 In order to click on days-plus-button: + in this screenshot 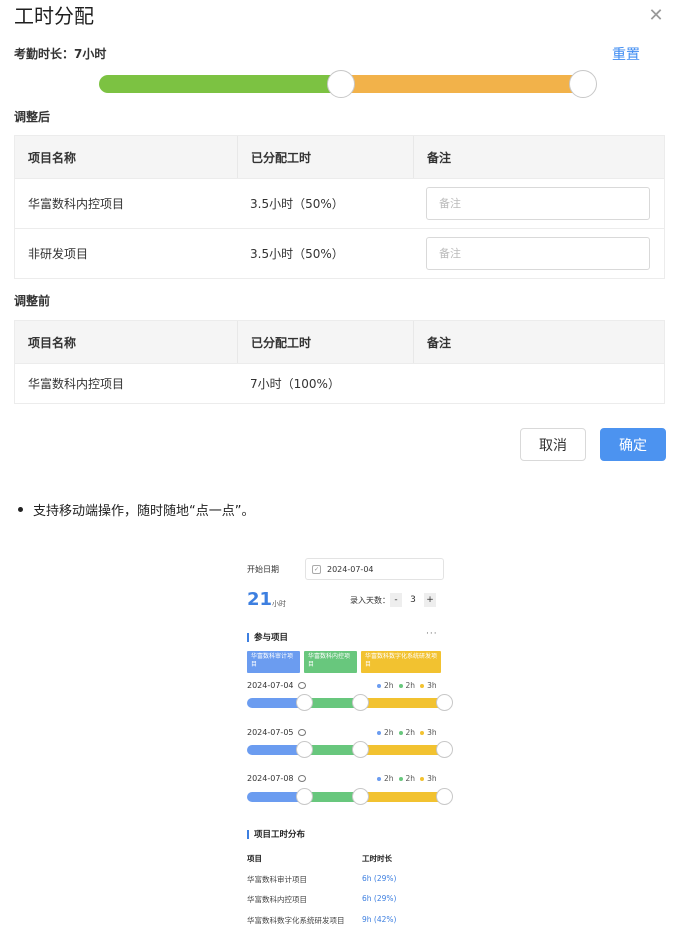, I will do `click(430, 600)`.